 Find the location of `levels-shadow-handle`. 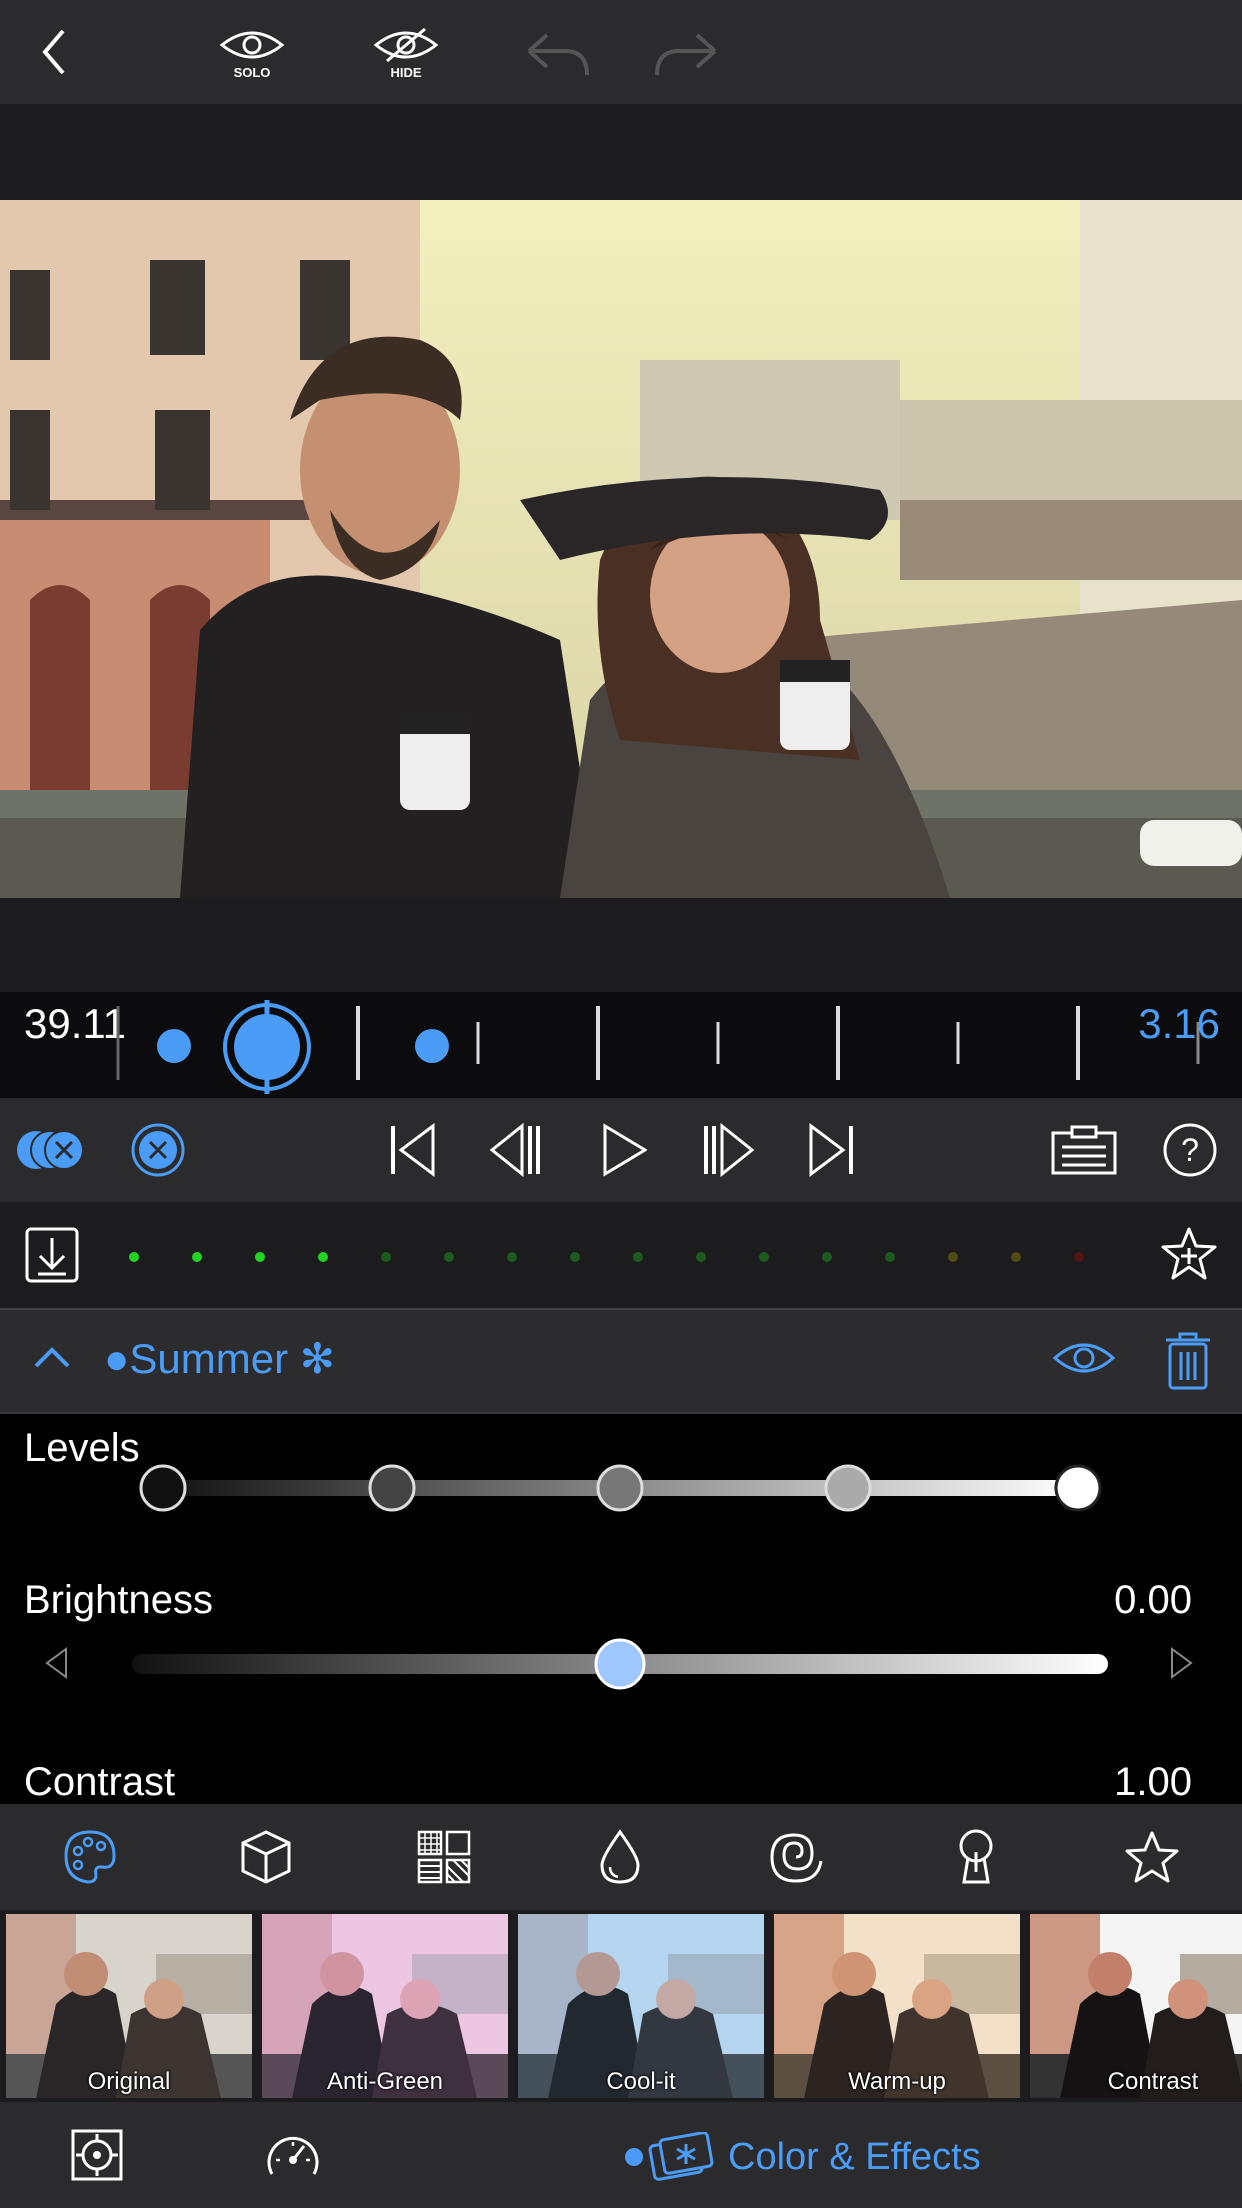

levels-shadow-handle is located at coordinates (392, 1488).